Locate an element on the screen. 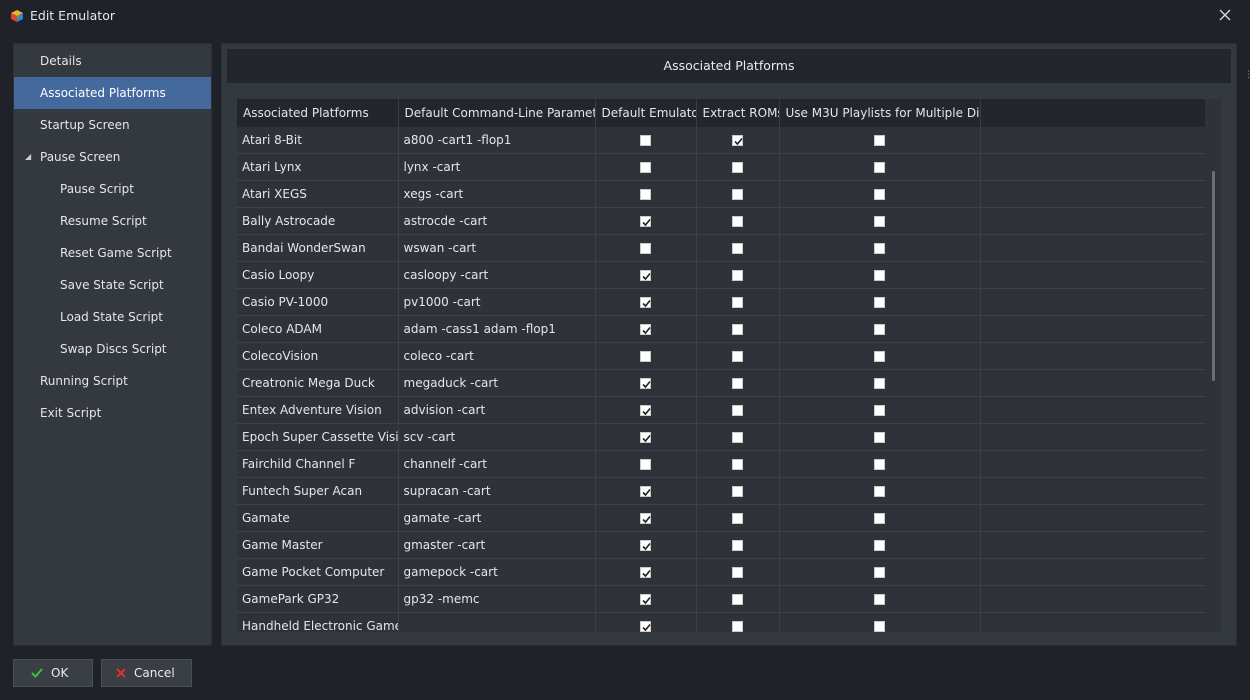  params-cell: casloopy -cart is located at coordinates (497, 275).